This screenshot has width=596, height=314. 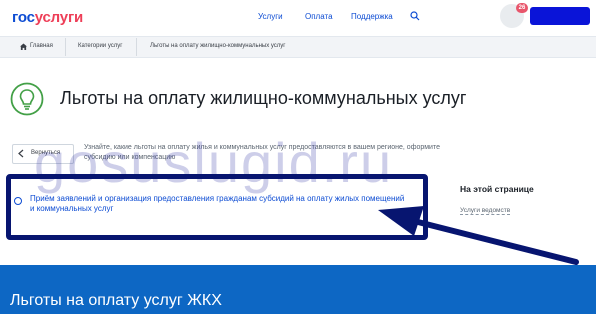 I want to click on search-icon, so click(x=415, y=16).